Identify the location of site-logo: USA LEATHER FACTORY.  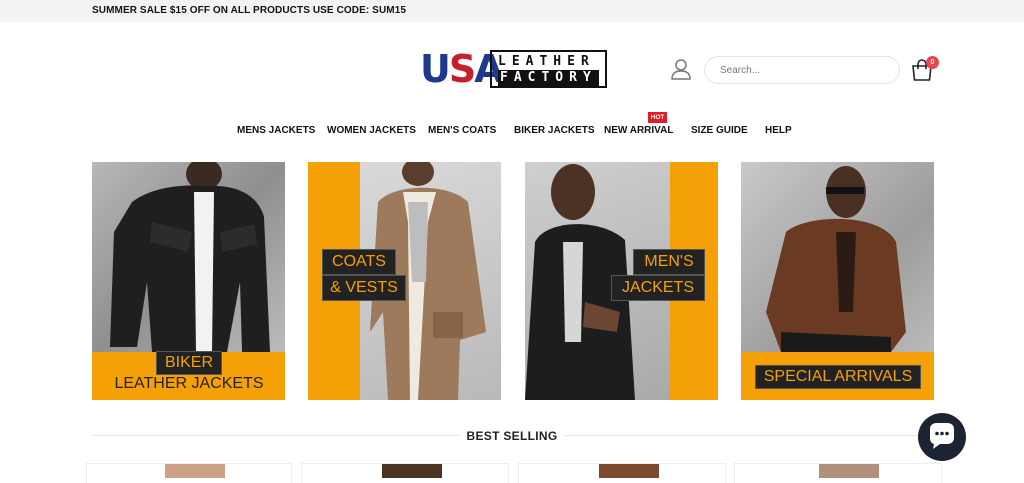
(514, 69).